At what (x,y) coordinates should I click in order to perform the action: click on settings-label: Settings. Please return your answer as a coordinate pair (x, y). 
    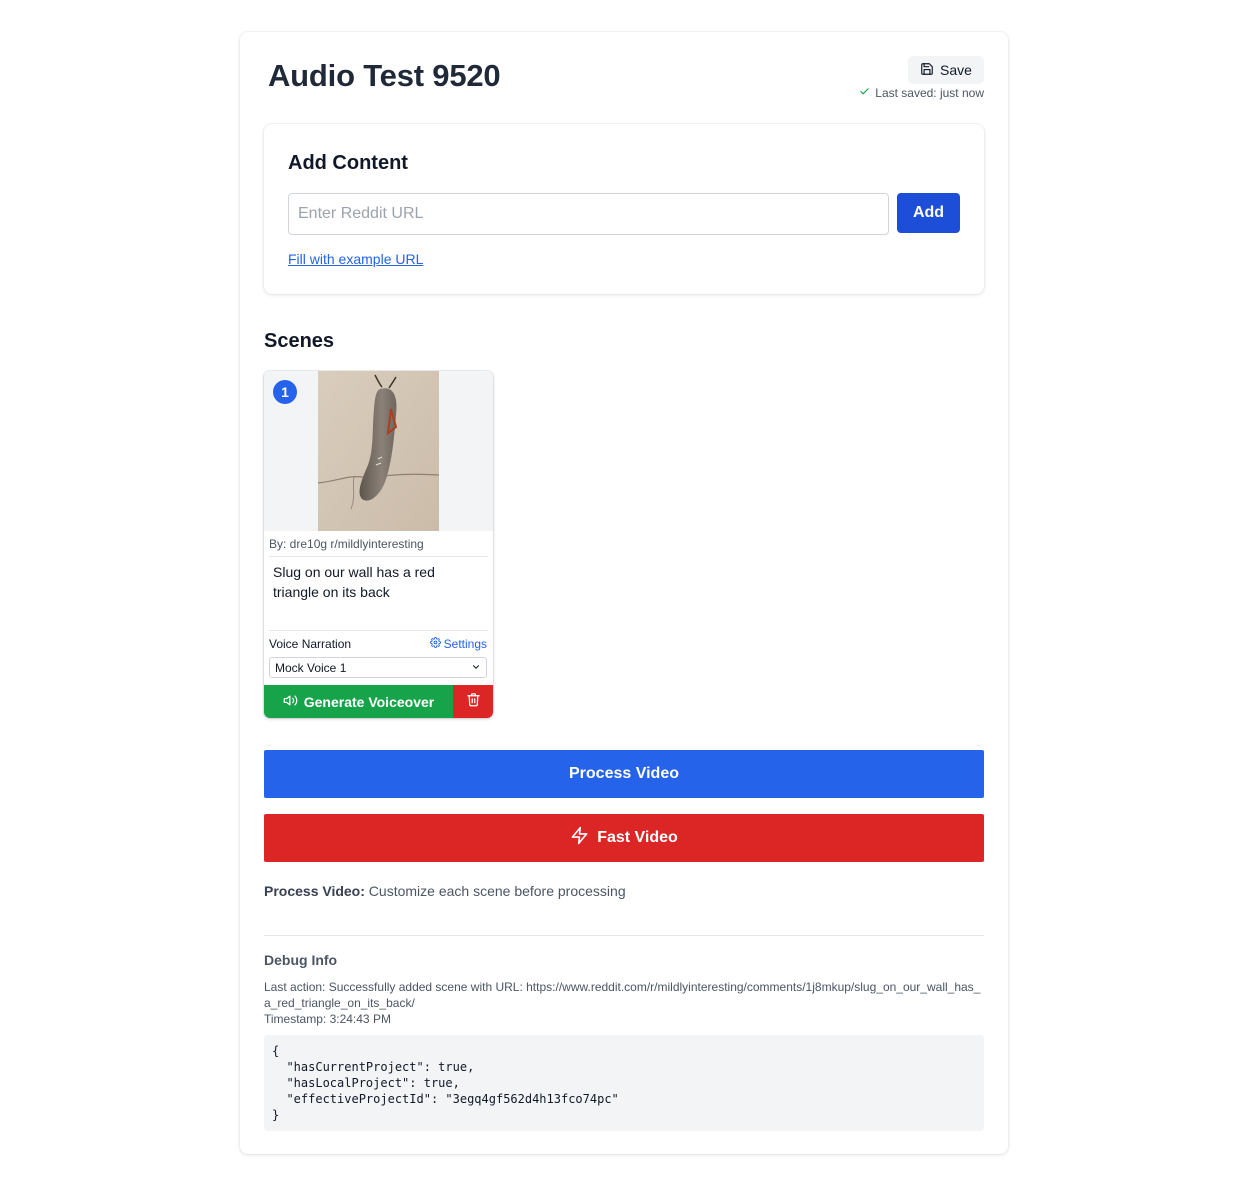
    Looking at the image, I should click on (465, 644).